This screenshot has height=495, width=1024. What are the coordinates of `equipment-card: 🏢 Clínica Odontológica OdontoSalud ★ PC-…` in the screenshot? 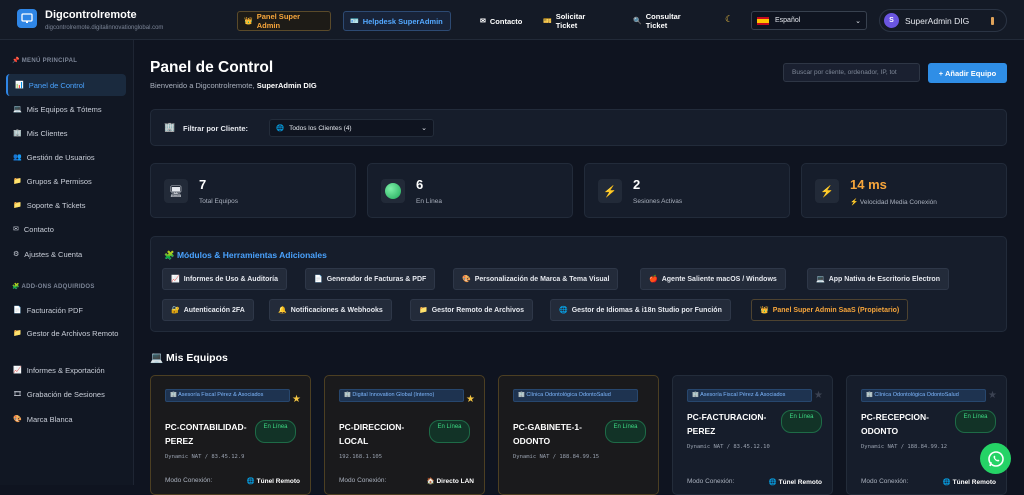 It's located at (926, 435).